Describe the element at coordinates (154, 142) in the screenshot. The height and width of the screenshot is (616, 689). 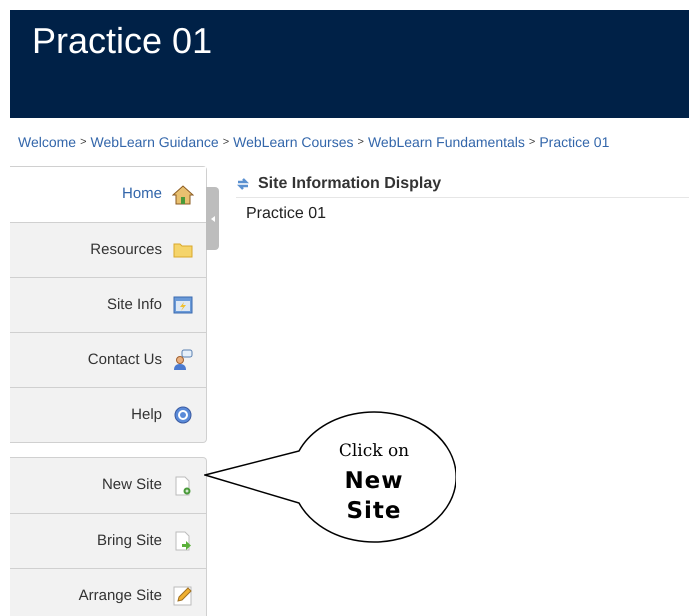
I see `breadcrumb-link: WebLearn Guidance` at that location.